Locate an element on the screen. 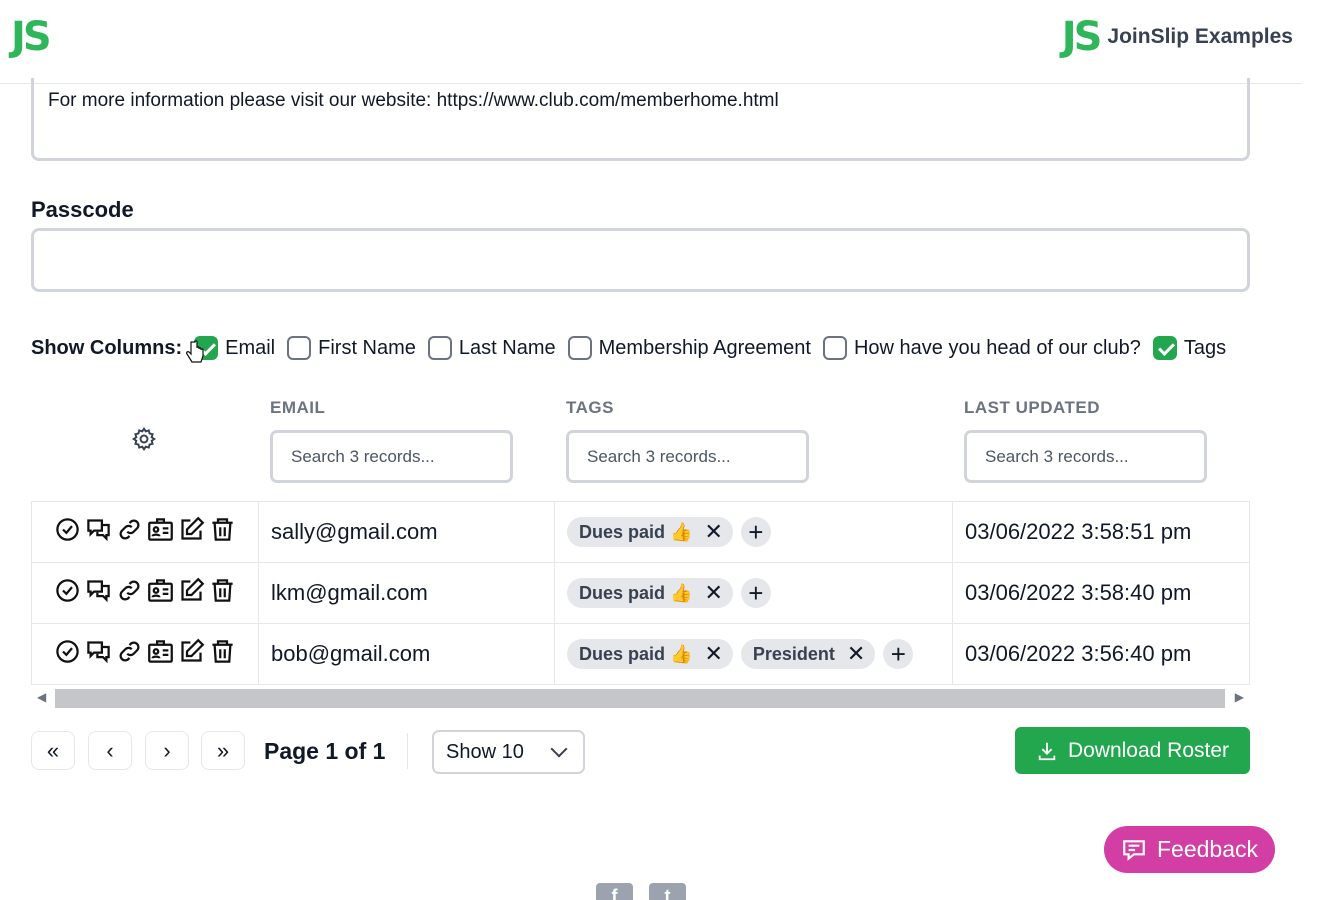 The height and width of the screenshot is (900, 1326). column-toggle-last-name: Last Name is located at coordinates (491, 348).